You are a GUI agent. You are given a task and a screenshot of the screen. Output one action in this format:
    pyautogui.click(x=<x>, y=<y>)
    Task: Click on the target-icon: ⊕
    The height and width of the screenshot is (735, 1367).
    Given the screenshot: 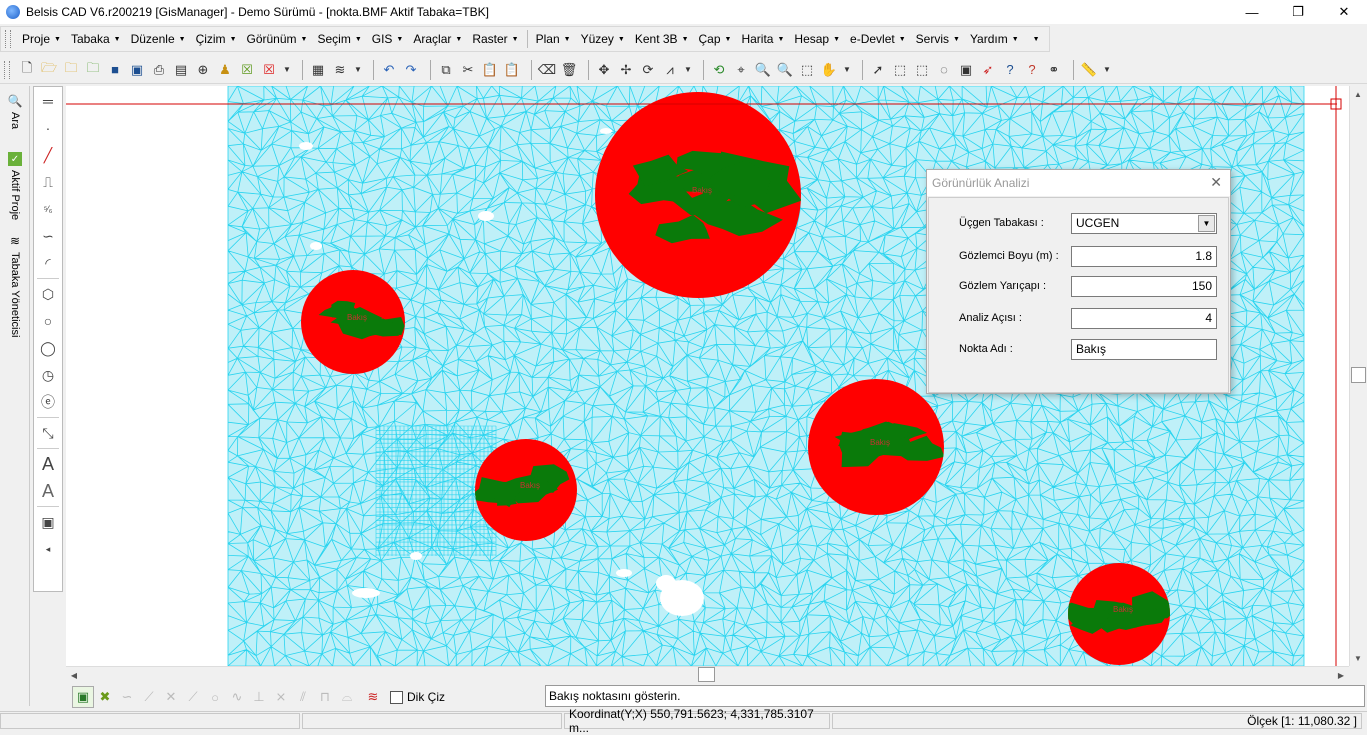 What is the action you would take?
    pyautogui.click(x=203, y=70)
    